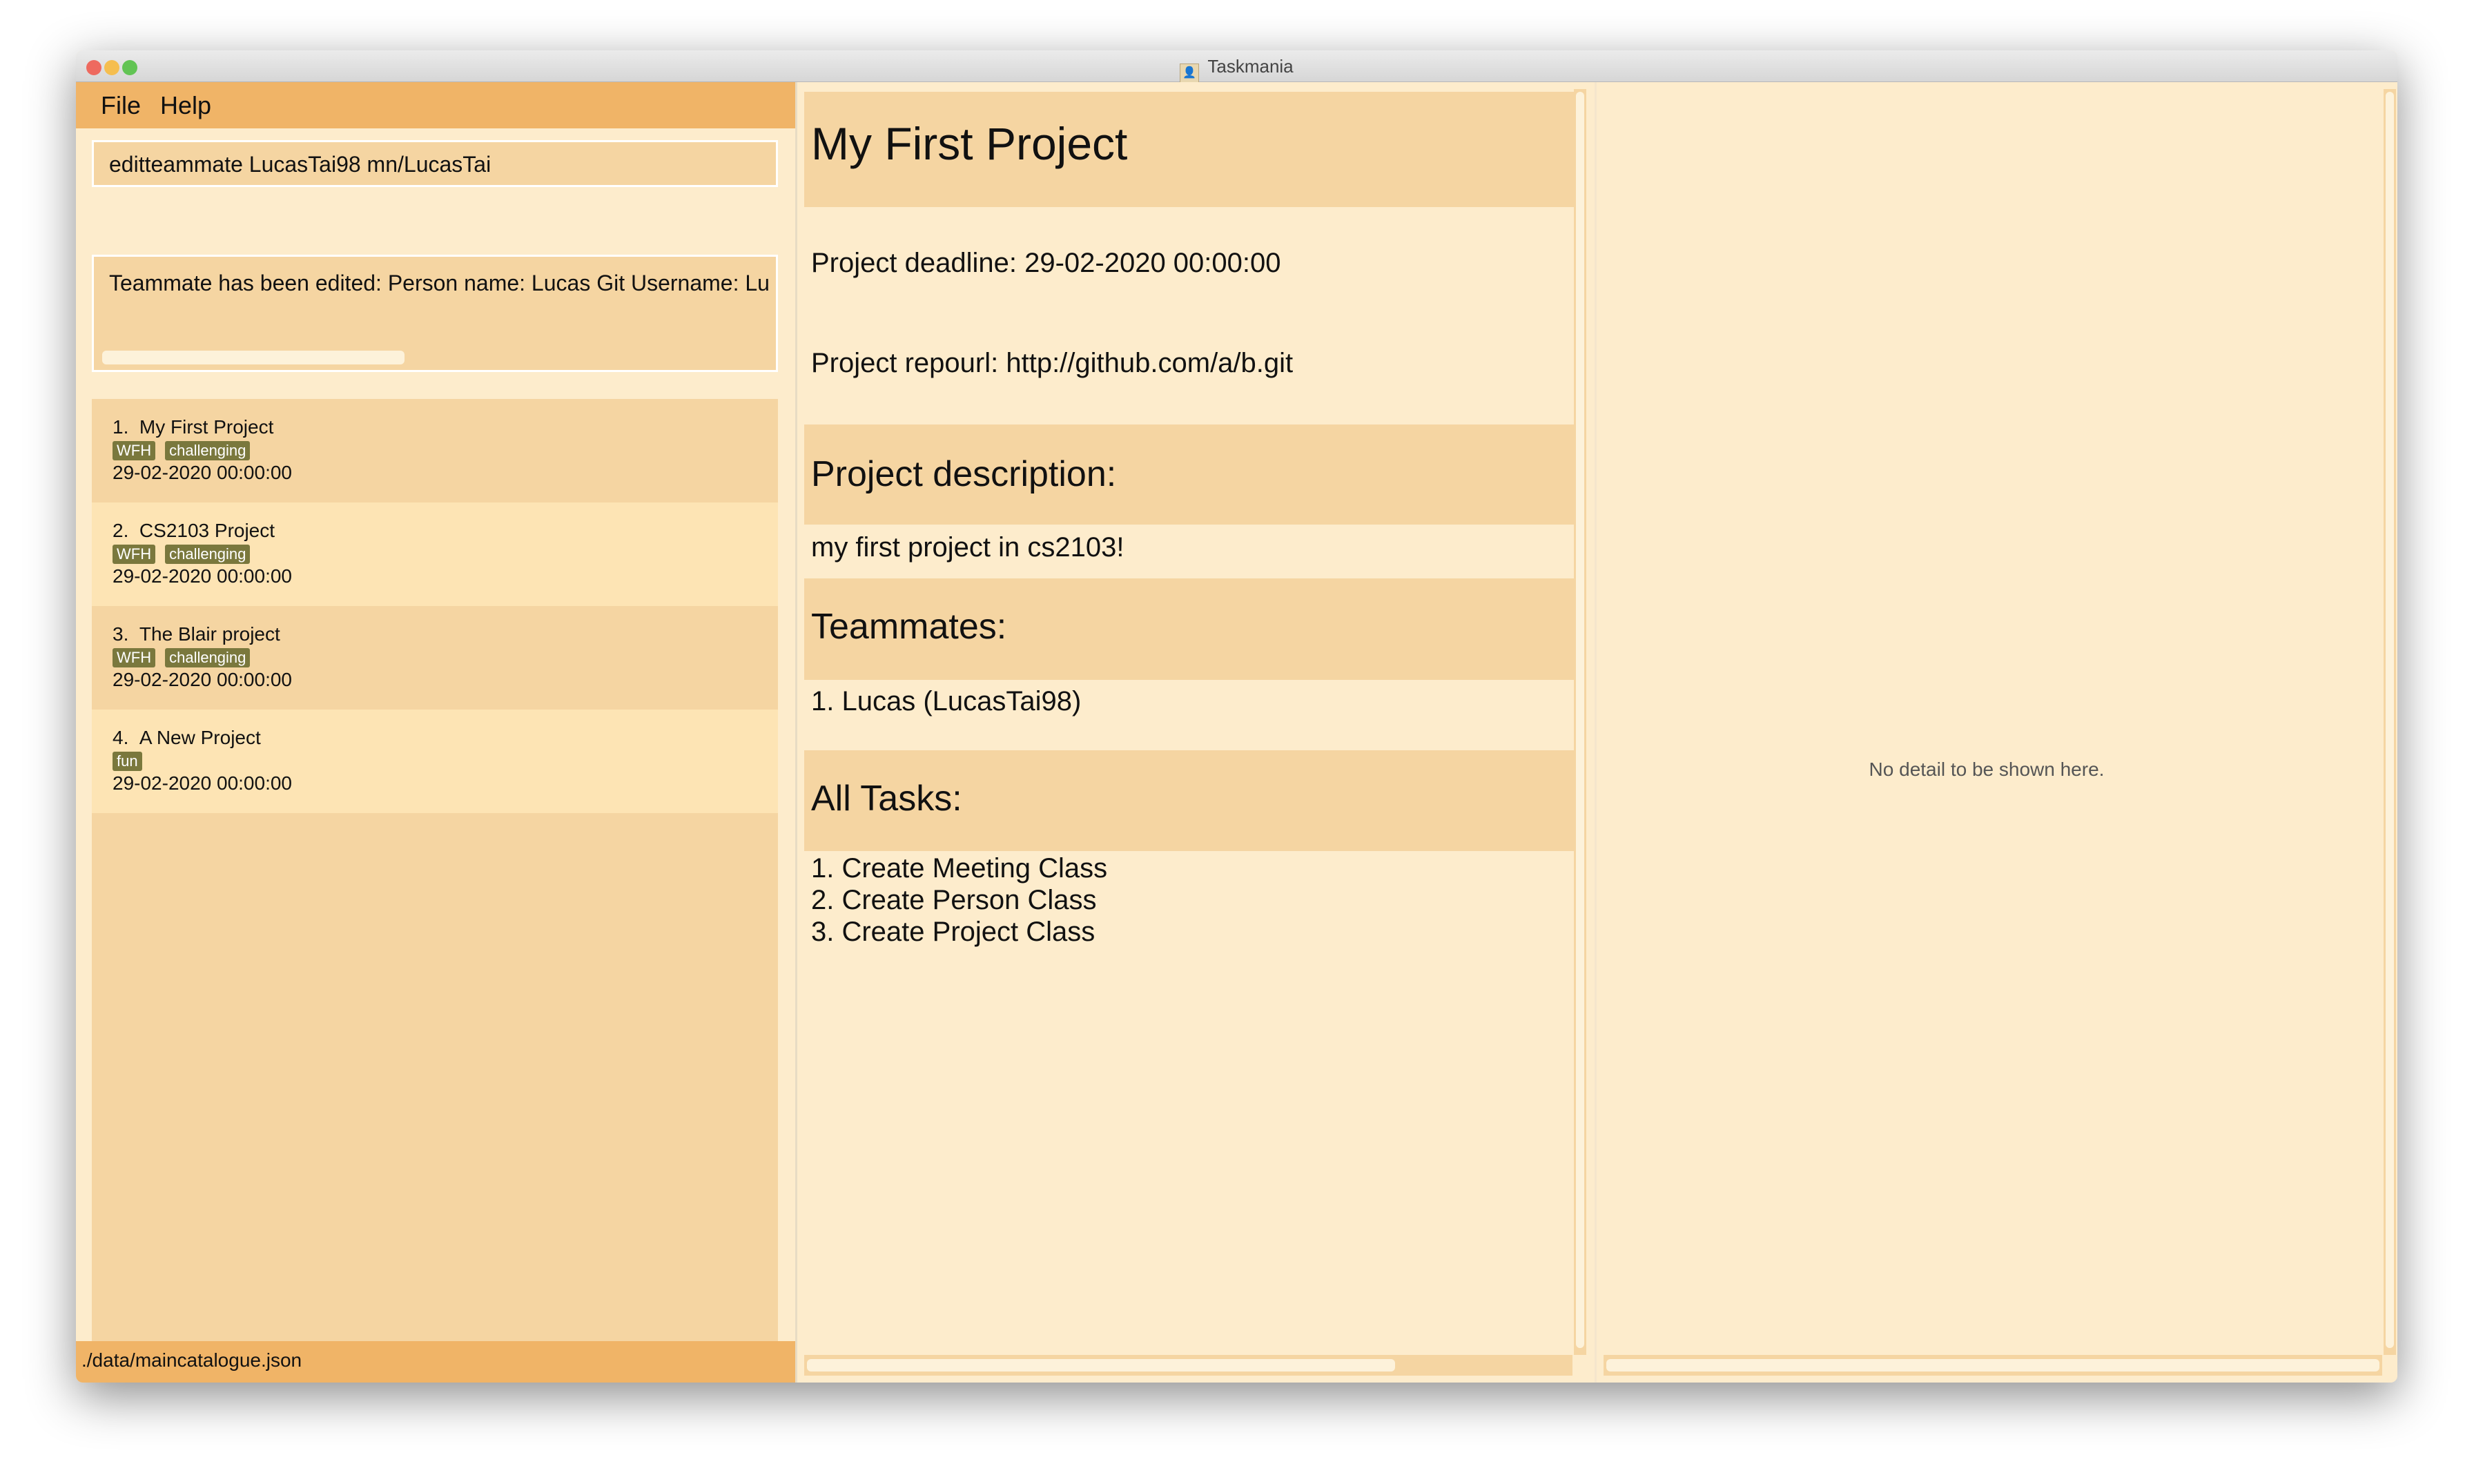  I want to click on project-index: 1., so click(121, 427).